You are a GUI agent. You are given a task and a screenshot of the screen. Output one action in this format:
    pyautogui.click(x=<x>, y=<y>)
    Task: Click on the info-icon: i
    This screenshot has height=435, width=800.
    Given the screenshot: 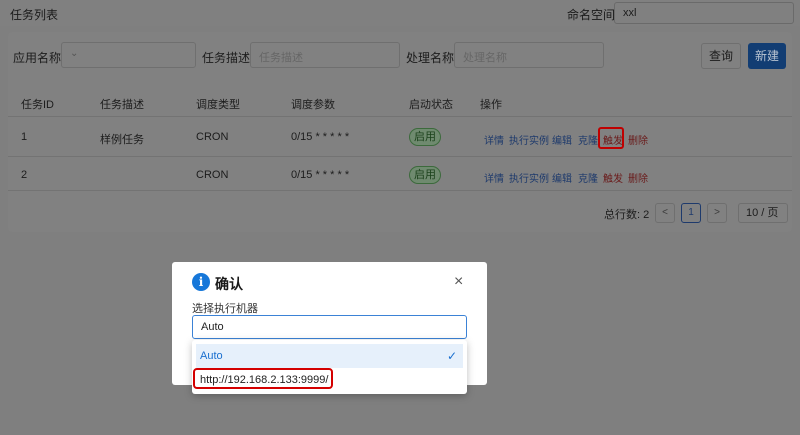 What is the action you would take?
    pyautogui.click(x=201, y=282)
    